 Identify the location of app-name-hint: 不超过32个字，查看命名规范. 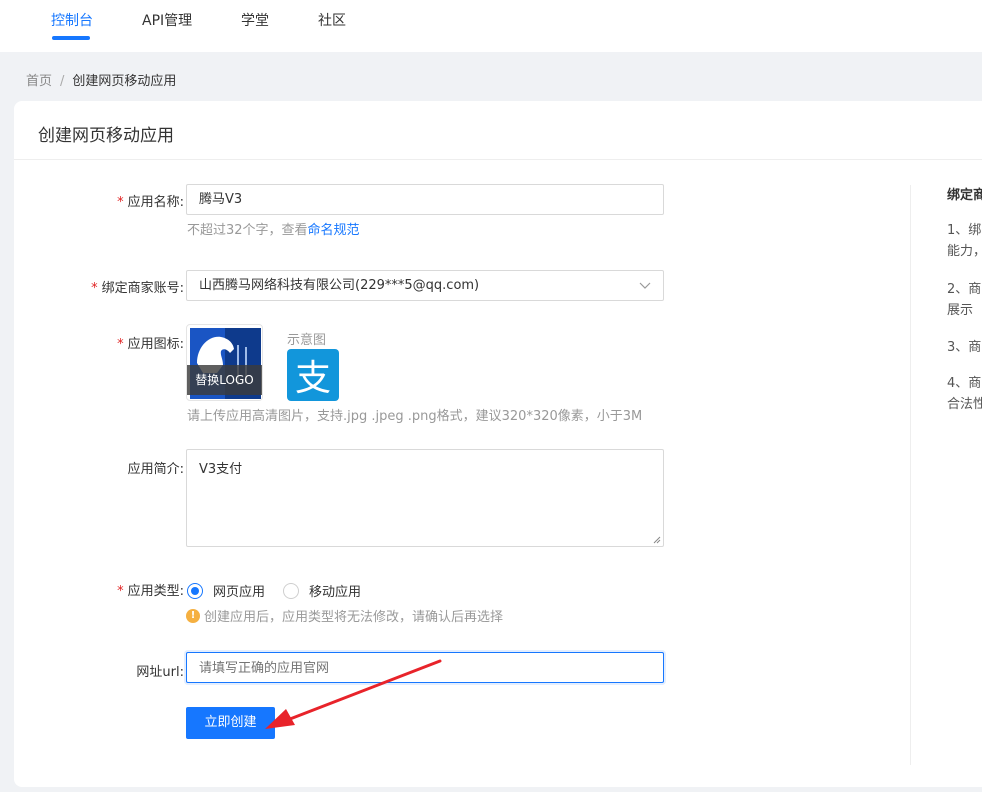
(273, 230).